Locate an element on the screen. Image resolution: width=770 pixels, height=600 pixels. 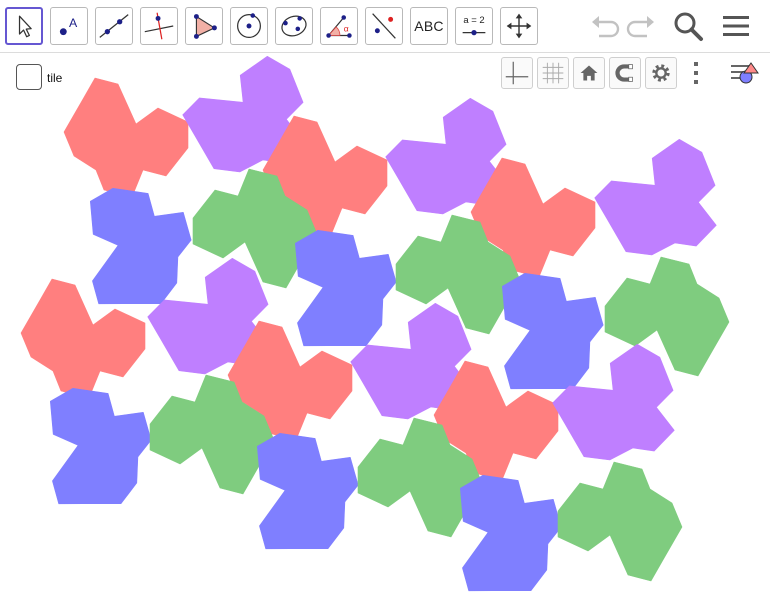
text-tool-label: ABC is located at coordinates (429, 26).